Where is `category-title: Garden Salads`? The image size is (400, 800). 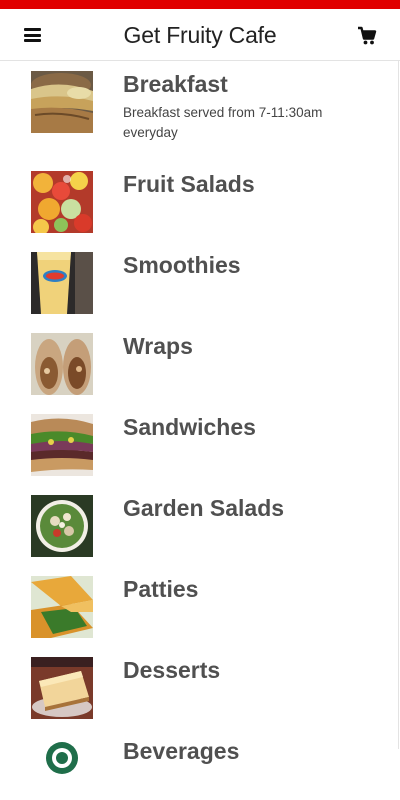 category-title: Garden Salads is located at coordinates (204, 508).